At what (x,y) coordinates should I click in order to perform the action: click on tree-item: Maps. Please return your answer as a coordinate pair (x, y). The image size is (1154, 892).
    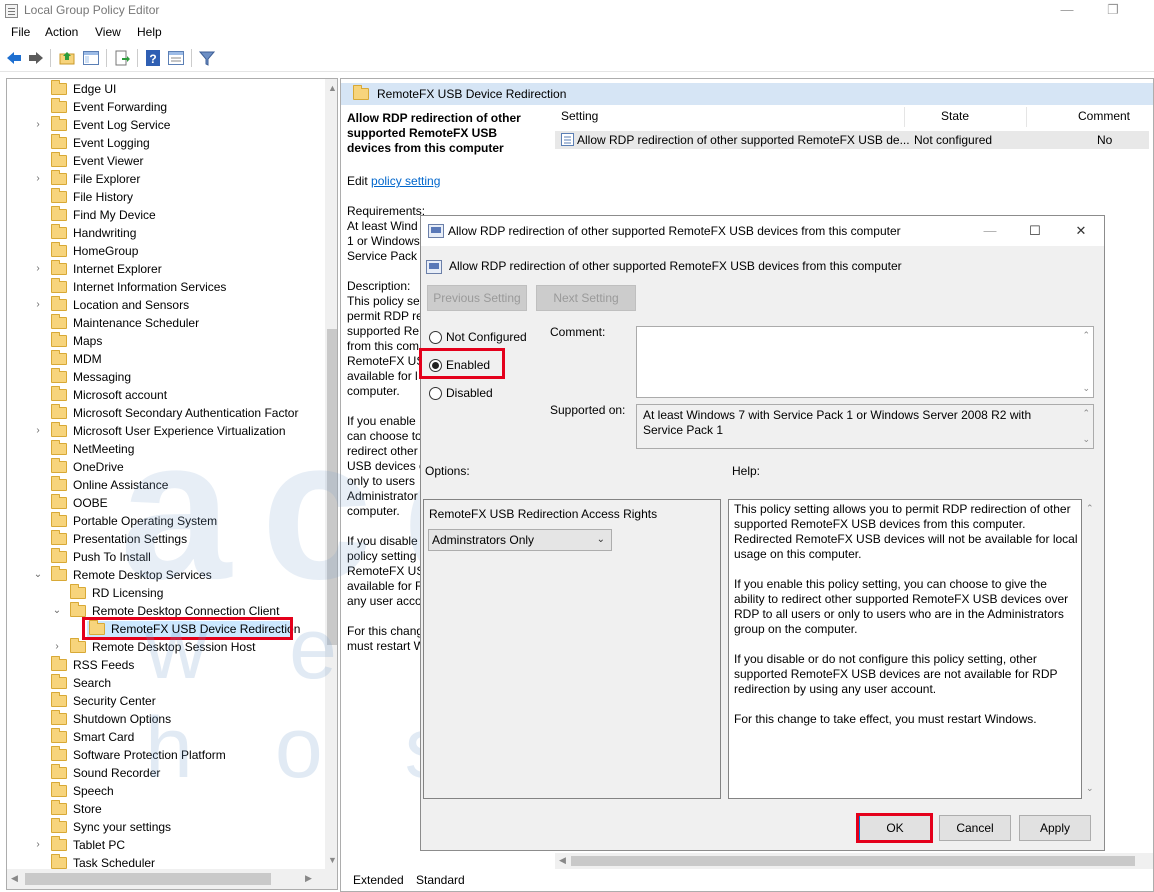
    Looking at the image, I should click on (166, 341).